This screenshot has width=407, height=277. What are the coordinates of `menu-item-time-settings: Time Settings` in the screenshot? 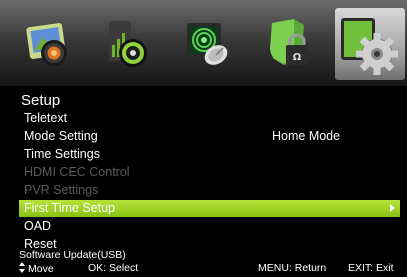 It's located at (209, 154).